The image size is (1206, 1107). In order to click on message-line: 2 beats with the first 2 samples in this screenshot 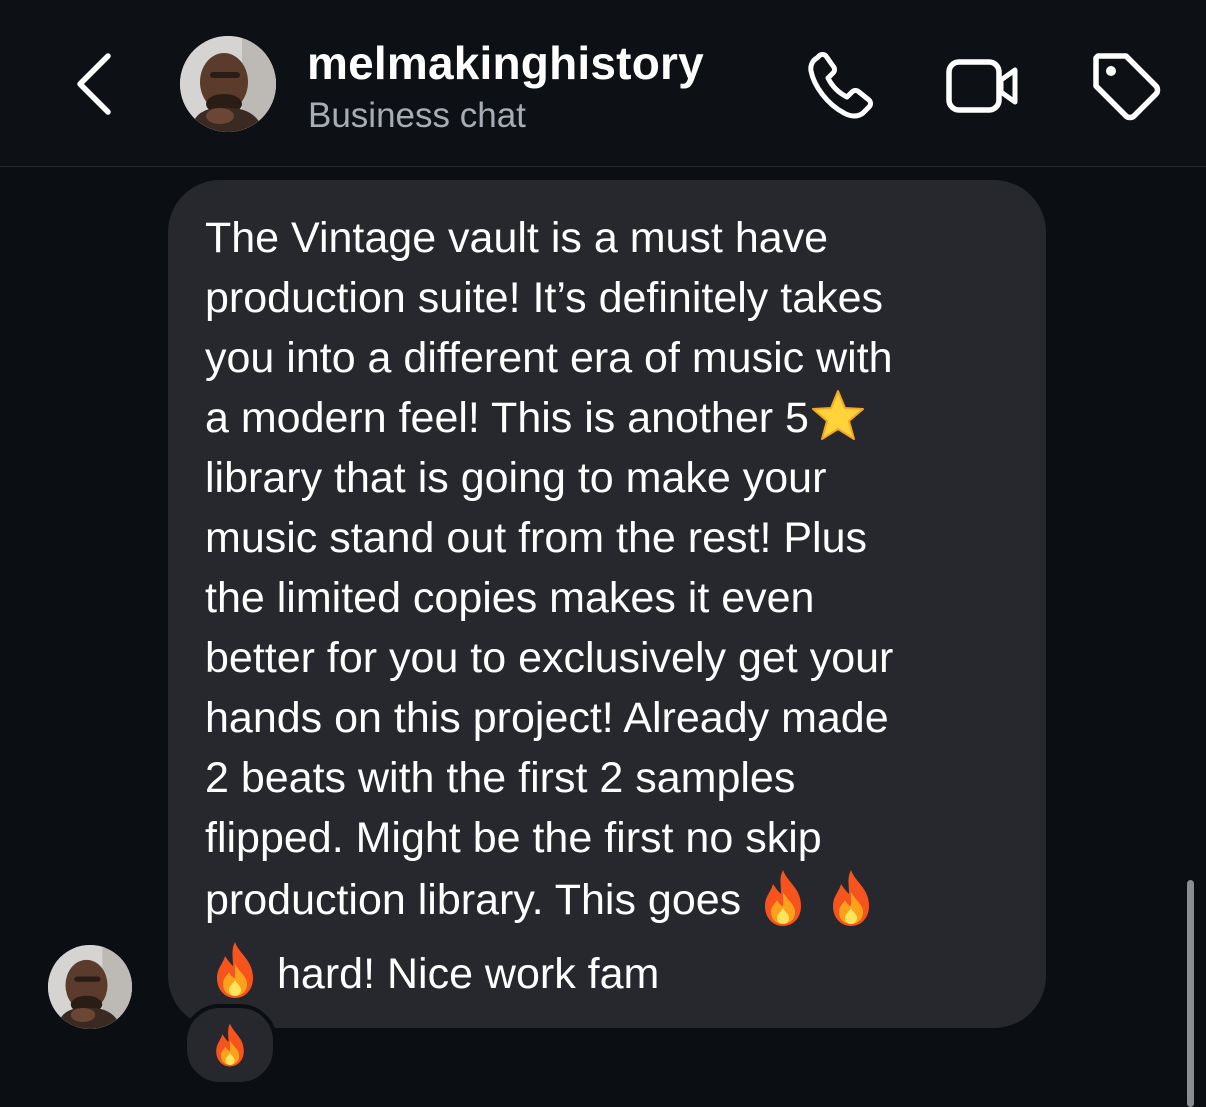, I will do `click(500, 778)`.